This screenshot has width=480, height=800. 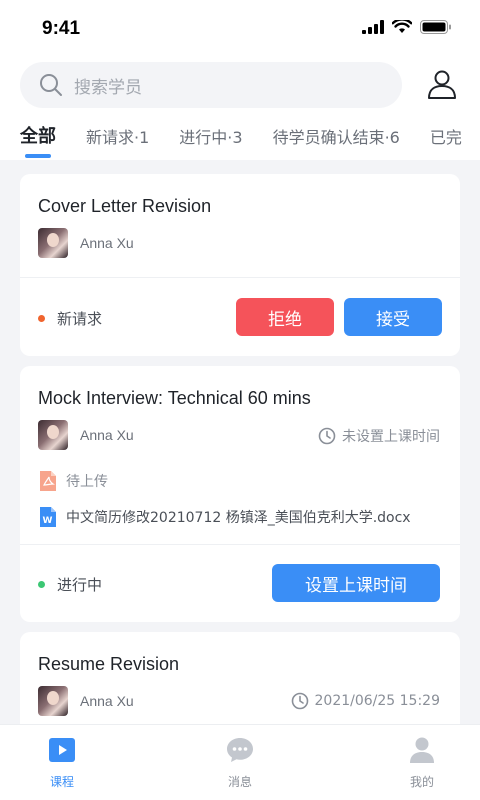 I want to click on tab-completed: 已完, so click(x=446, y=134).